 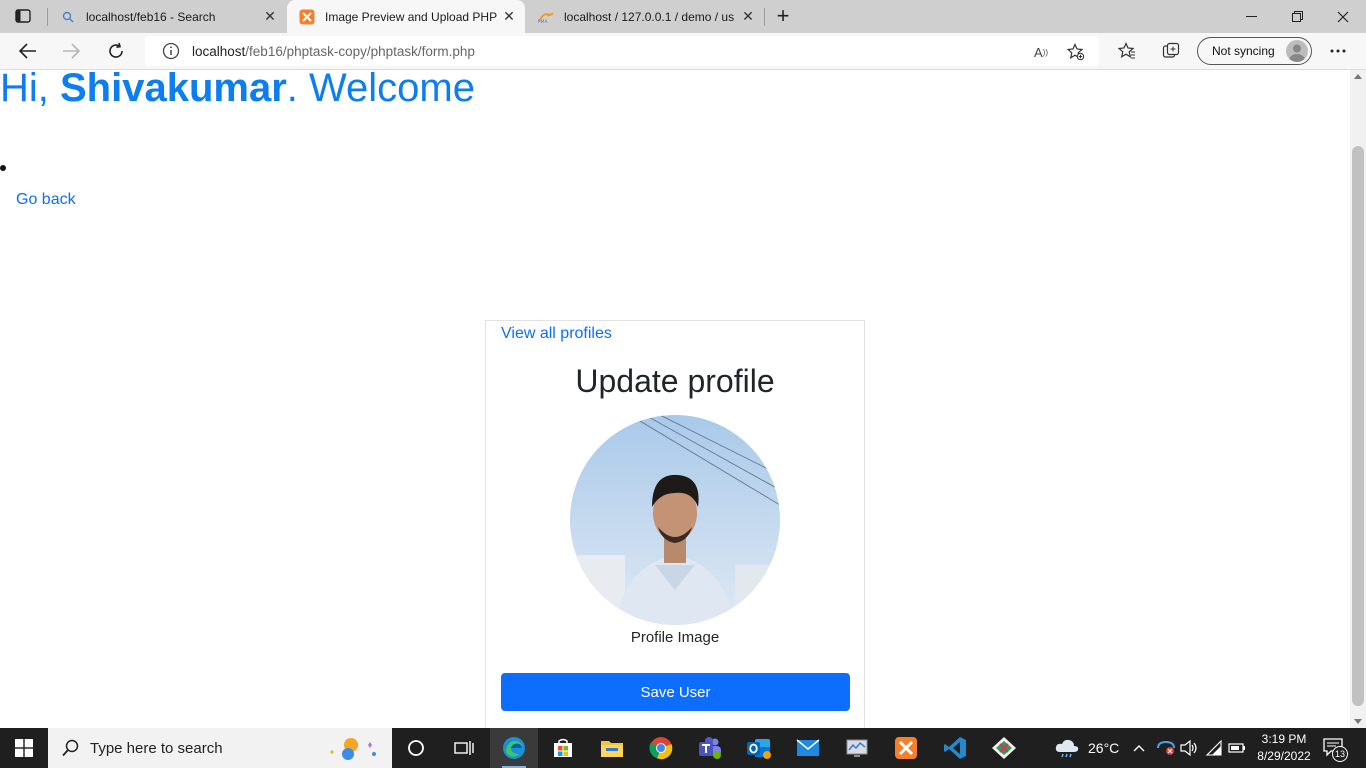 What do you see at coordinates (1243, 51) in the screenshot?
I see `sync-label: Not syncing` at bounding box center [1243, 51].